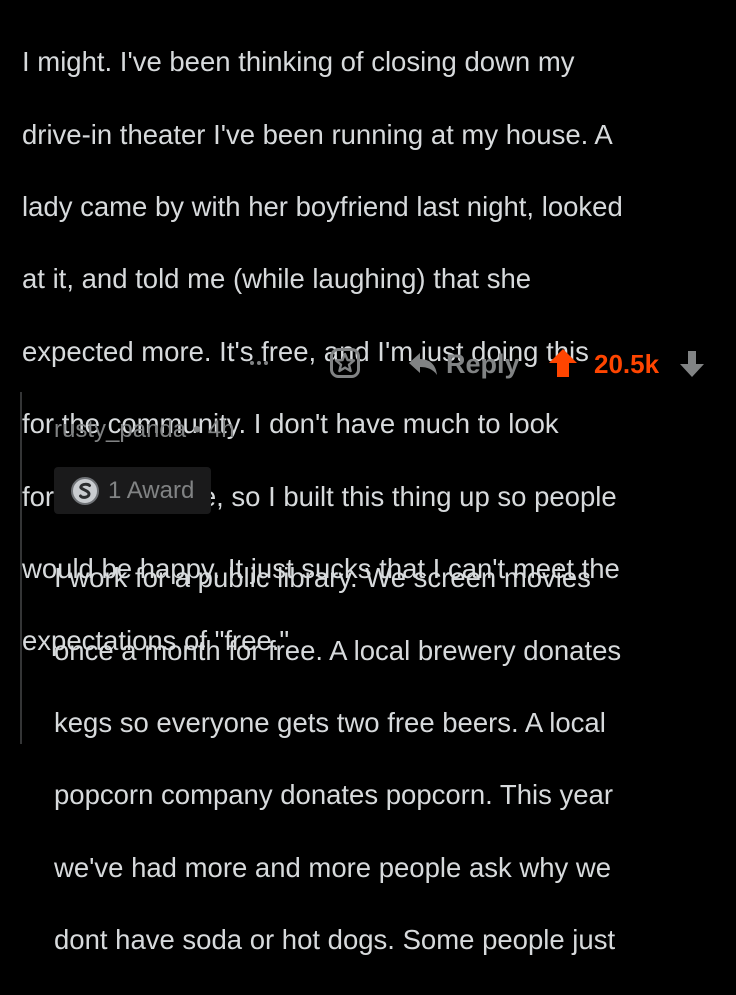  I want to click on award-icon, so click(345, 363).